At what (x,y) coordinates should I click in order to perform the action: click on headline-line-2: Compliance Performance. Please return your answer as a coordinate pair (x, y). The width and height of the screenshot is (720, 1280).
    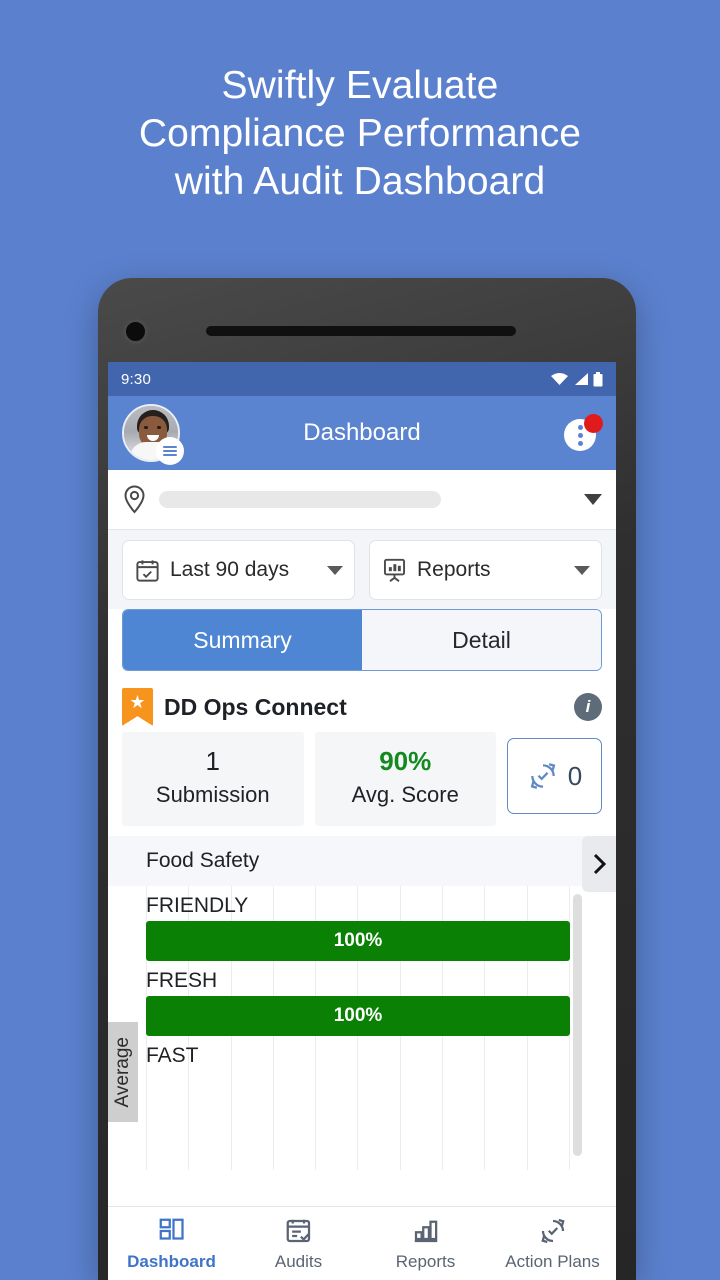
    Looking at the image, I should click on (360, 133).